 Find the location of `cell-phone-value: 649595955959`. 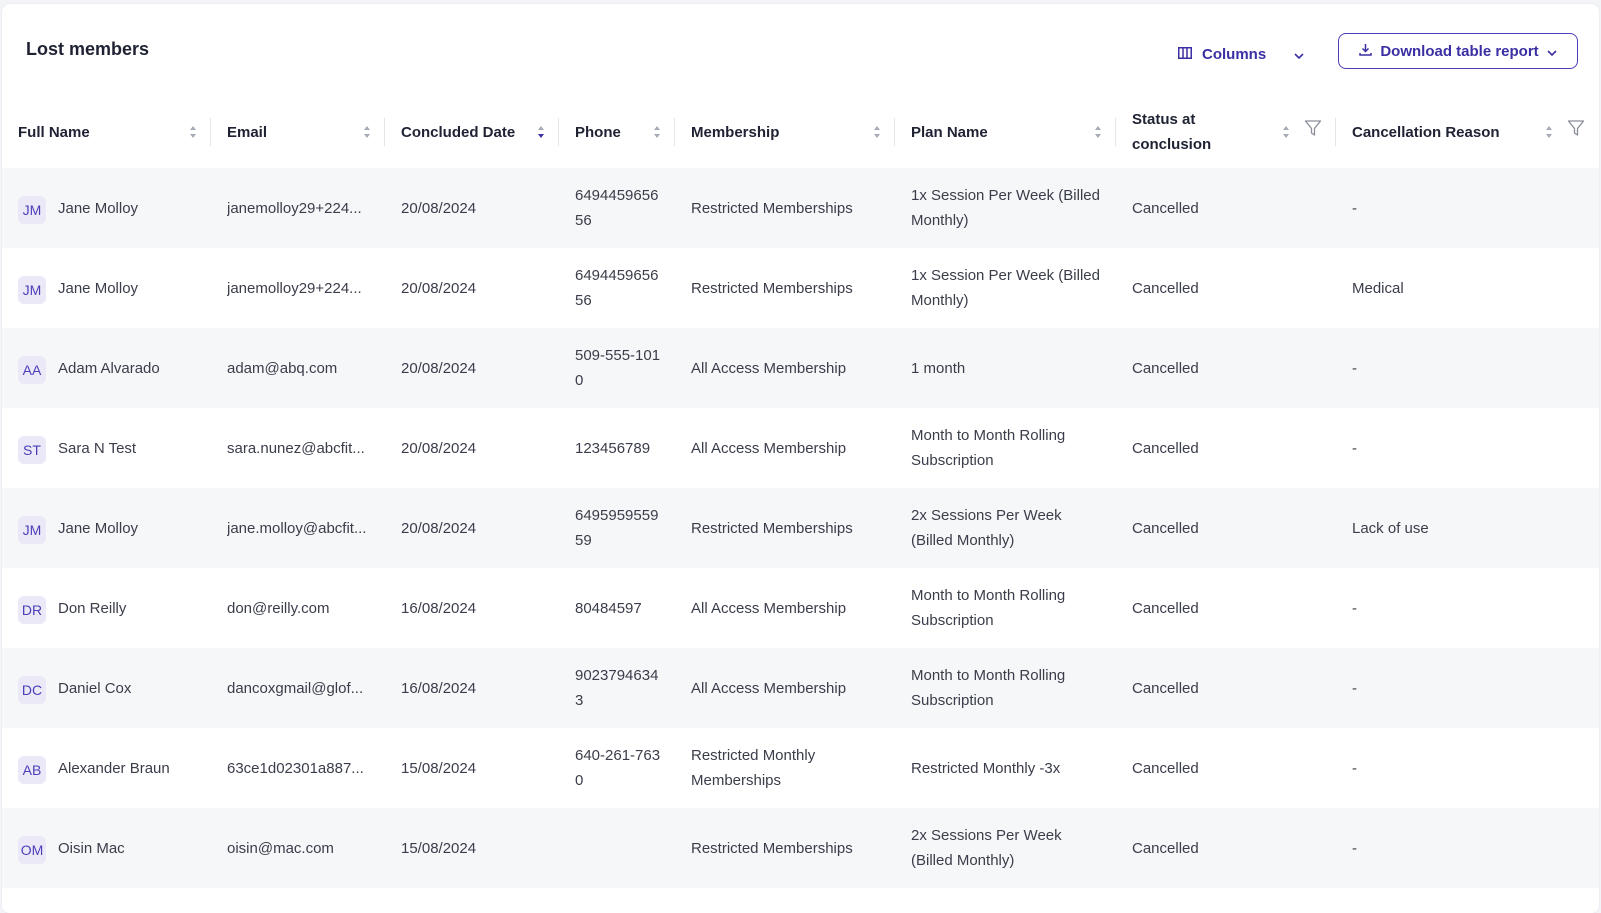

cell-phone-value: 649595955959 is located at coordinates (617, 528).